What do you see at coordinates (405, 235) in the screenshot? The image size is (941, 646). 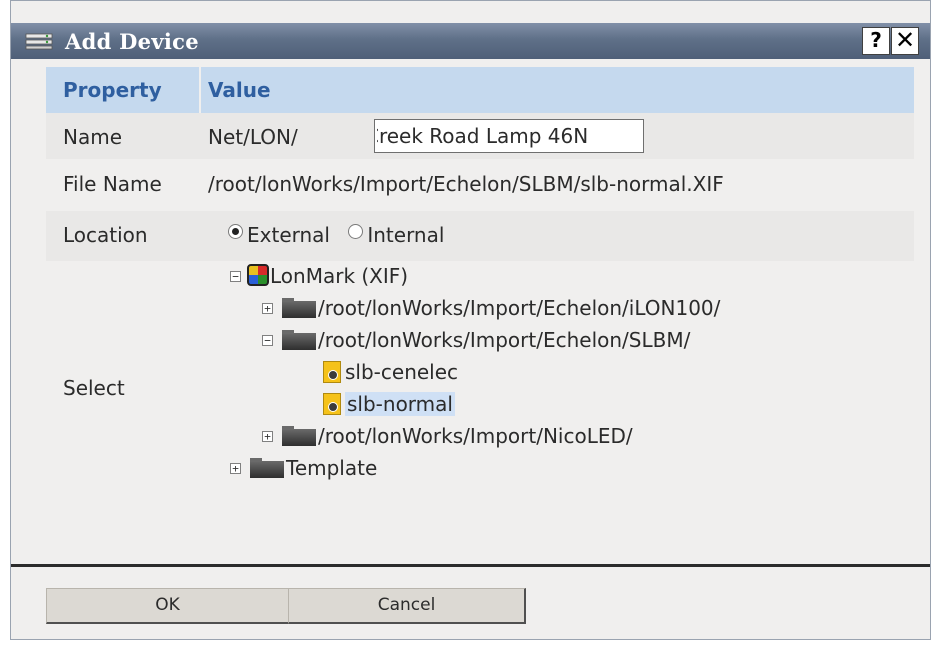 I see `internal-radio-label: Internal` at bounding box center [405, 235].